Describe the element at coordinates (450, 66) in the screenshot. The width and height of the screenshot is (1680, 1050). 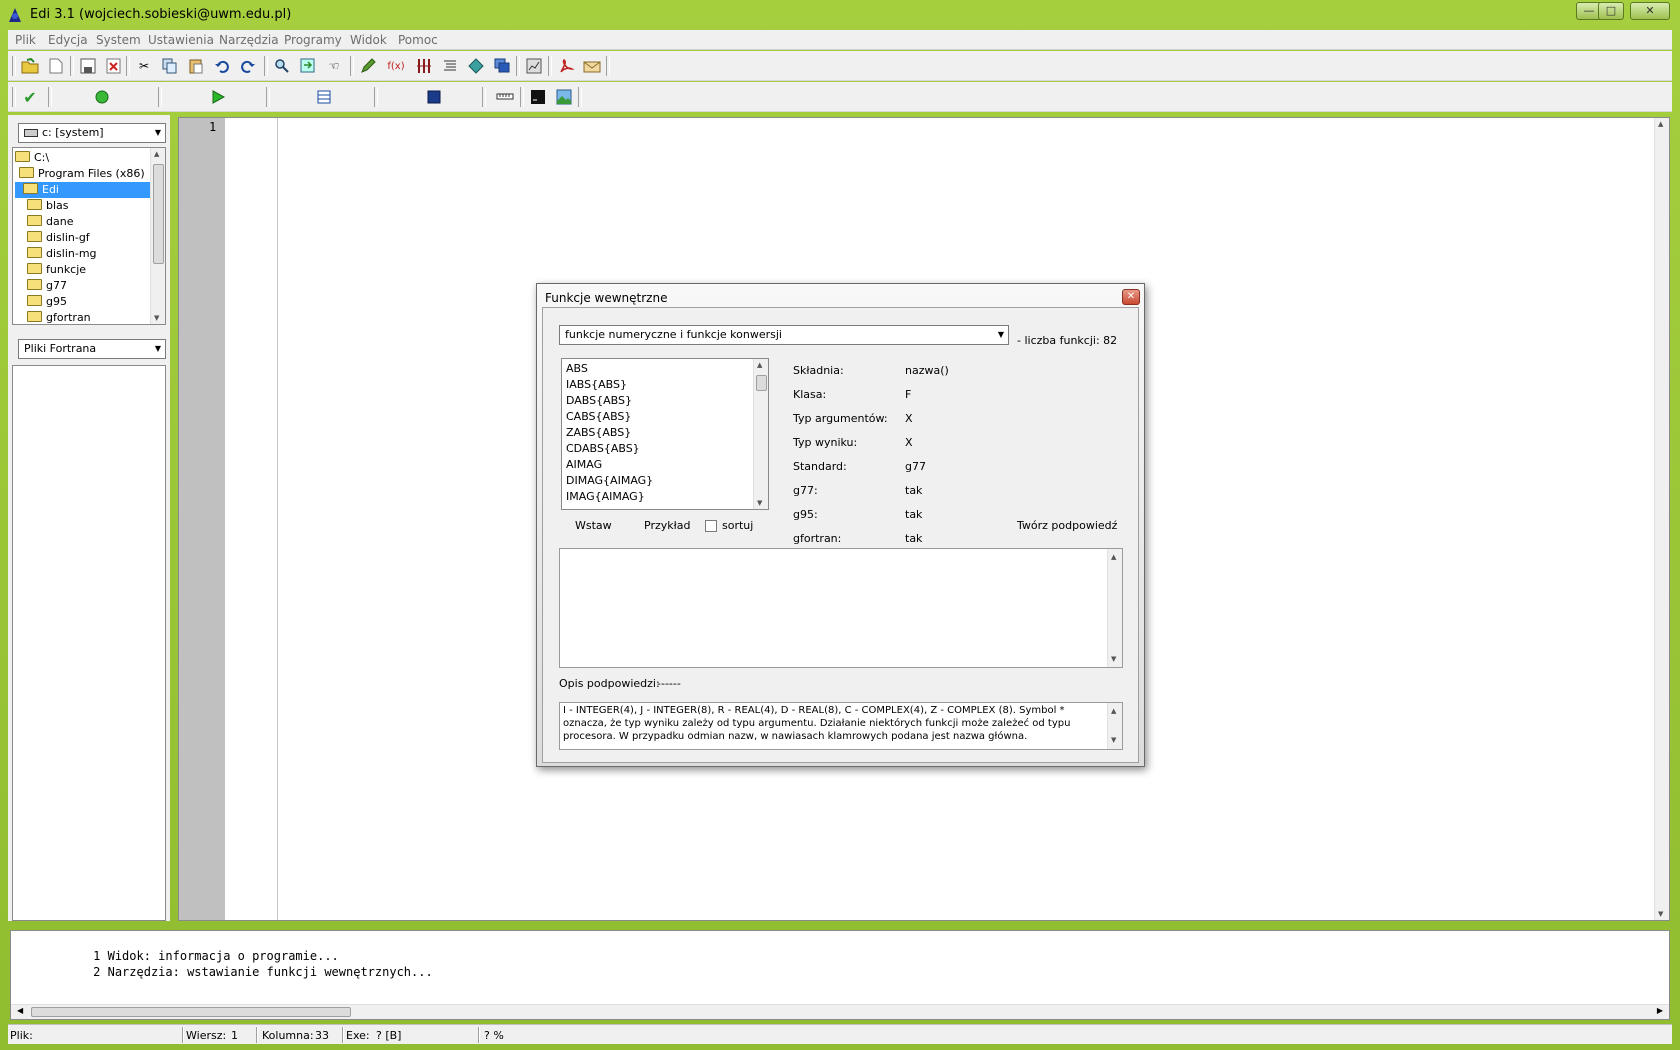
I see `list-icon` at that location.